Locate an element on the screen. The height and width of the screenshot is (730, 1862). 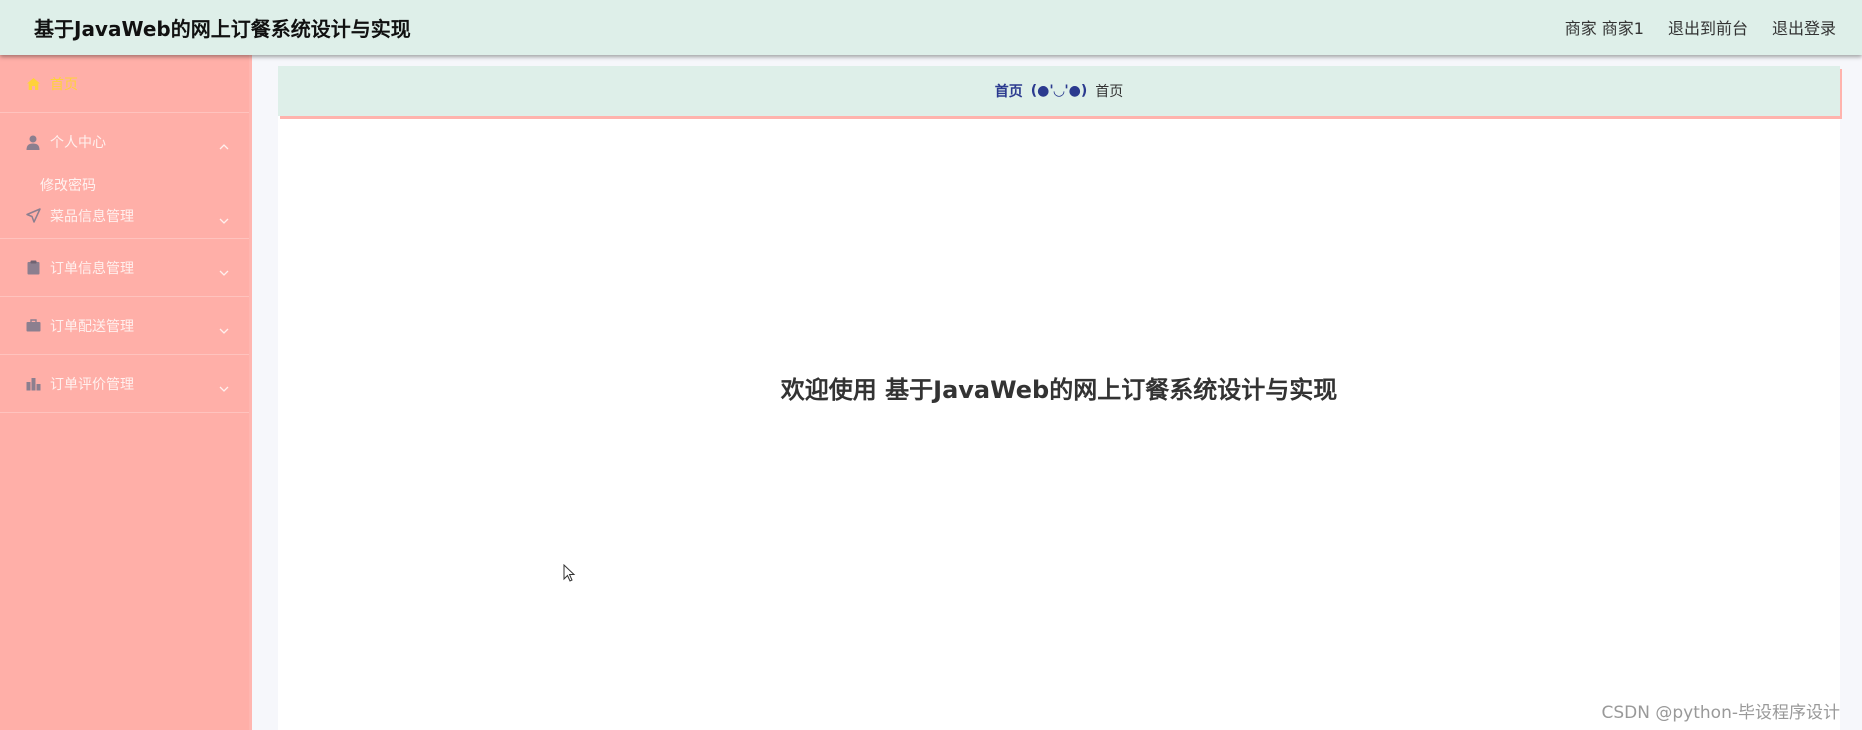
sidebar-item-order-review: 订单评价管理 is located at coordinates (124, 384).